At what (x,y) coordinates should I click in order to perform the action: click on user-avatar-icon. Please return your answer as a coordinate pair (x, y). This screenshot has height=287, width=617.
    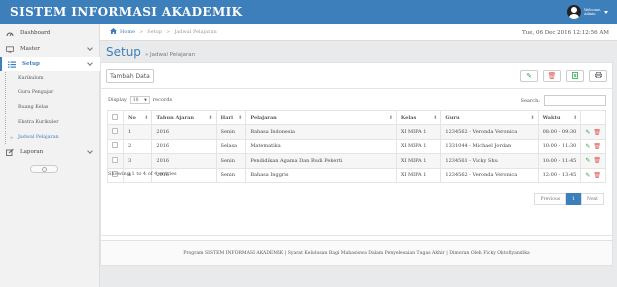
    Looking at the image, I should click on (574, 12).